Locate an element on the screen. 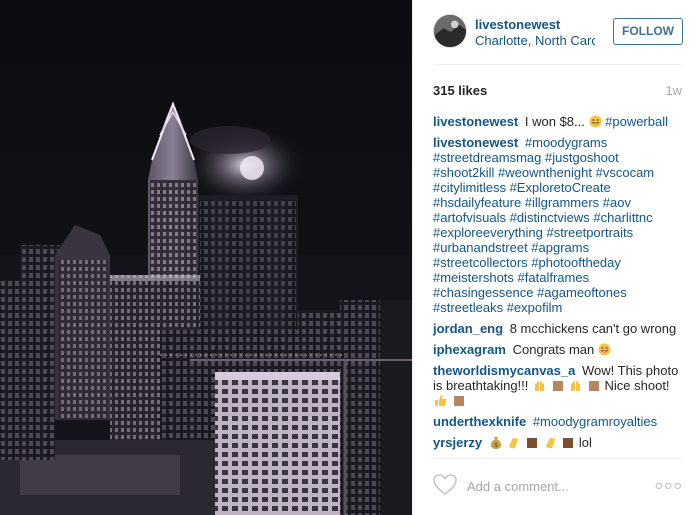 This screenshot has height=515, width=700. comment-item: underthexknife #moodygramroyalties is located at coordinates (558, 421).